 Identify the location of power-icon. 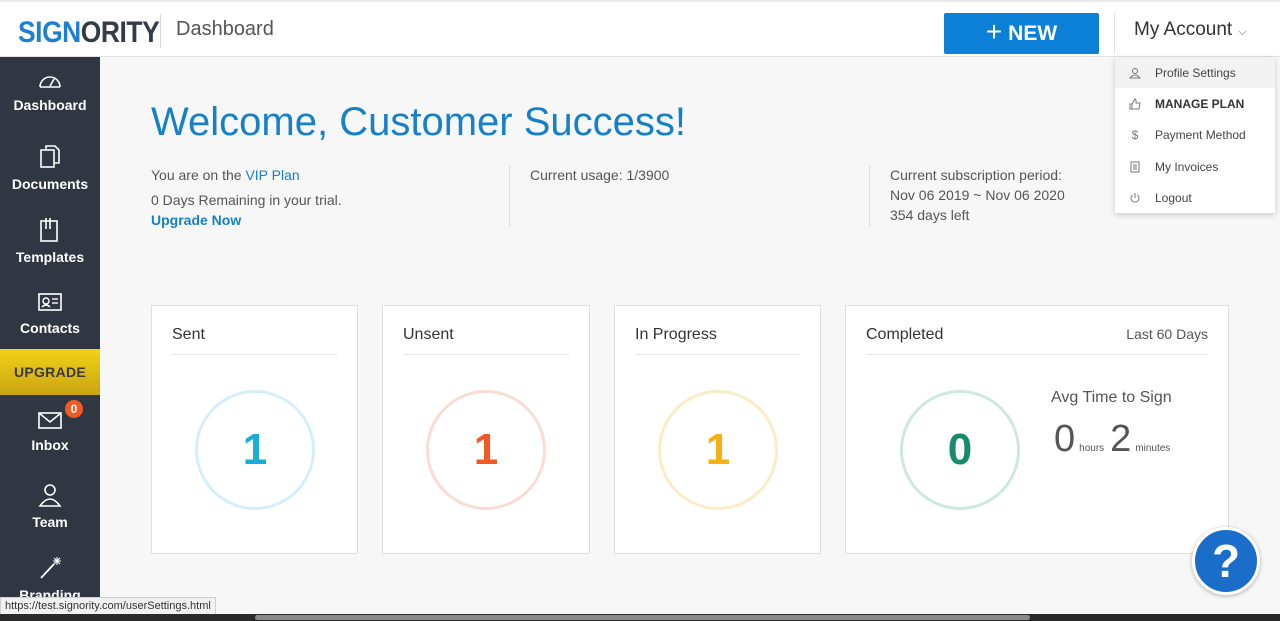
(1135, 198).